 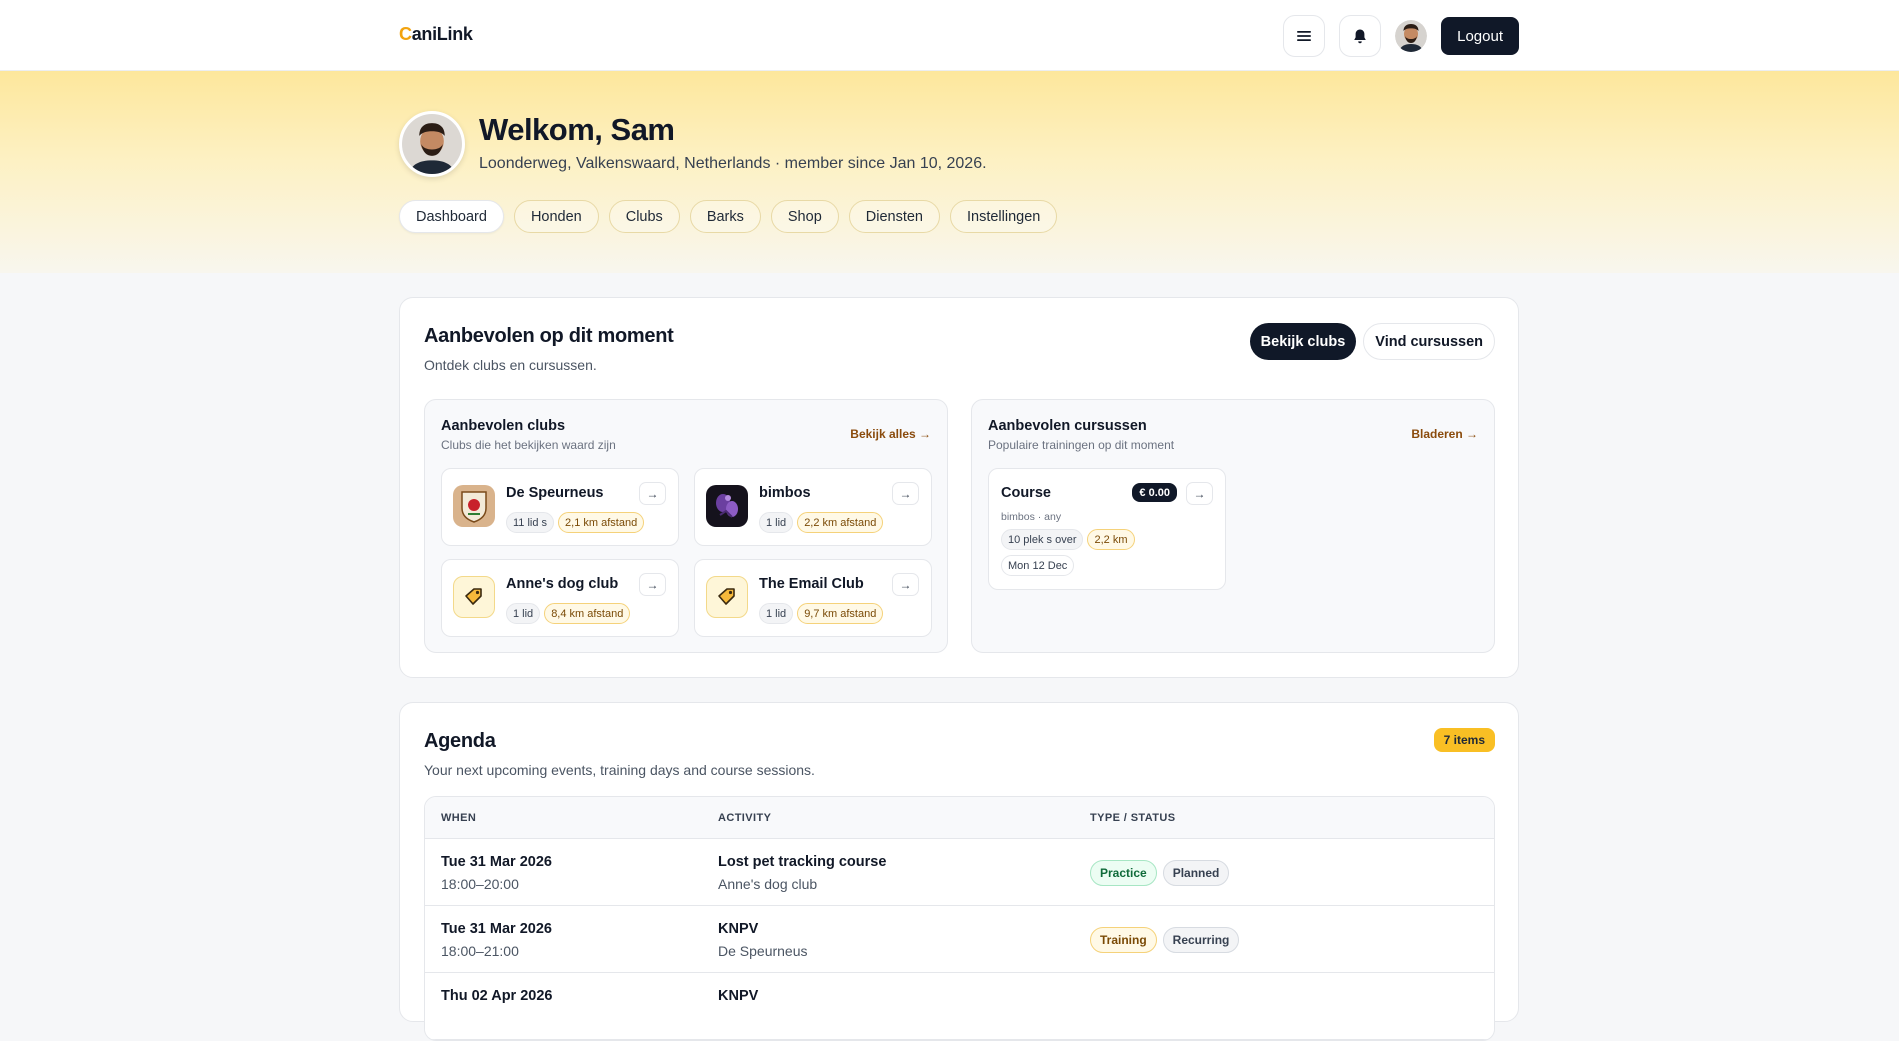 I want to click on notifications-button, so click(x=1360, y=36).